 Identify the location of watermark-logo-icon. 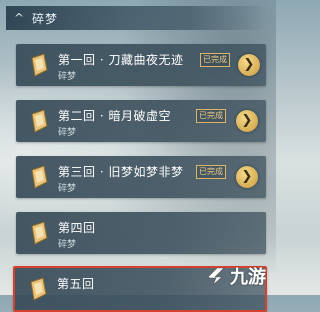
(216, 276).